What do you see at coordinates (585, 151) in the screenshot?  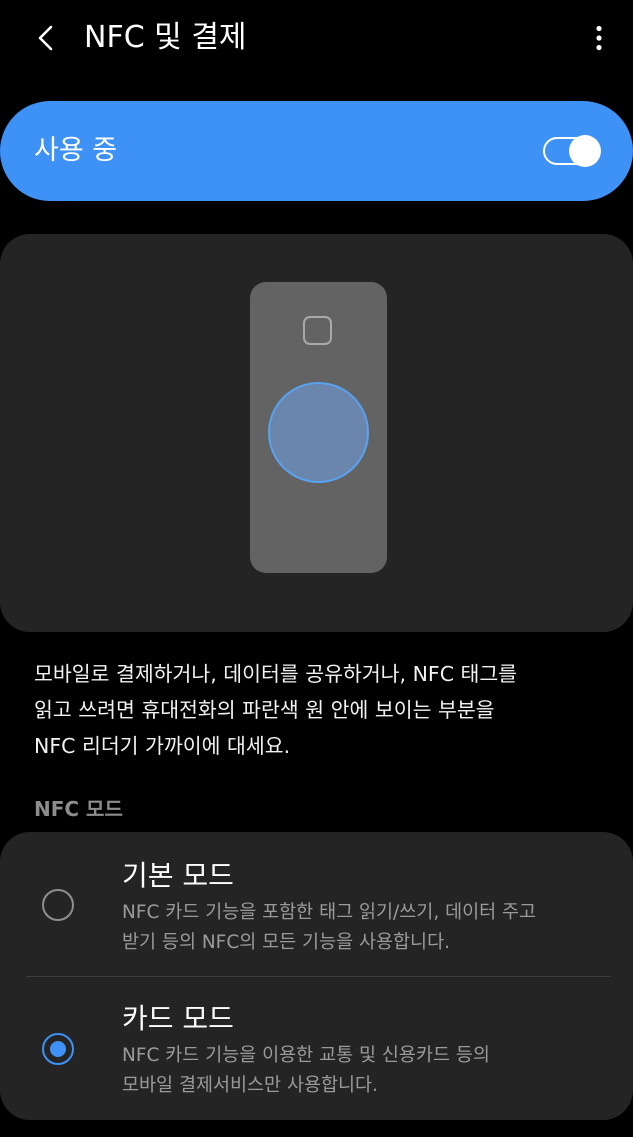 I see `toggle-thumb` at bounding box center [585, 151].